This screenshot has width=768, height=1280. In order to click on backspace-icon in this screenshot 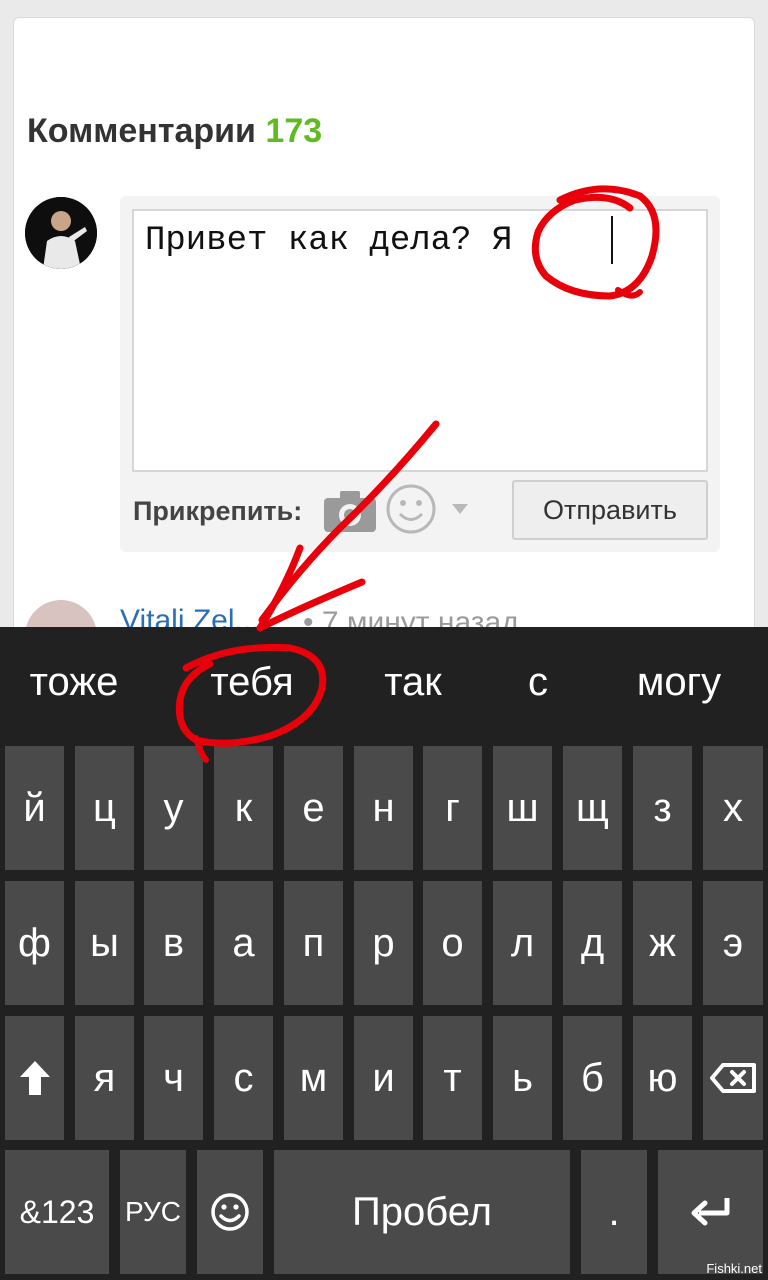, I will do `click(733, 1078)`.